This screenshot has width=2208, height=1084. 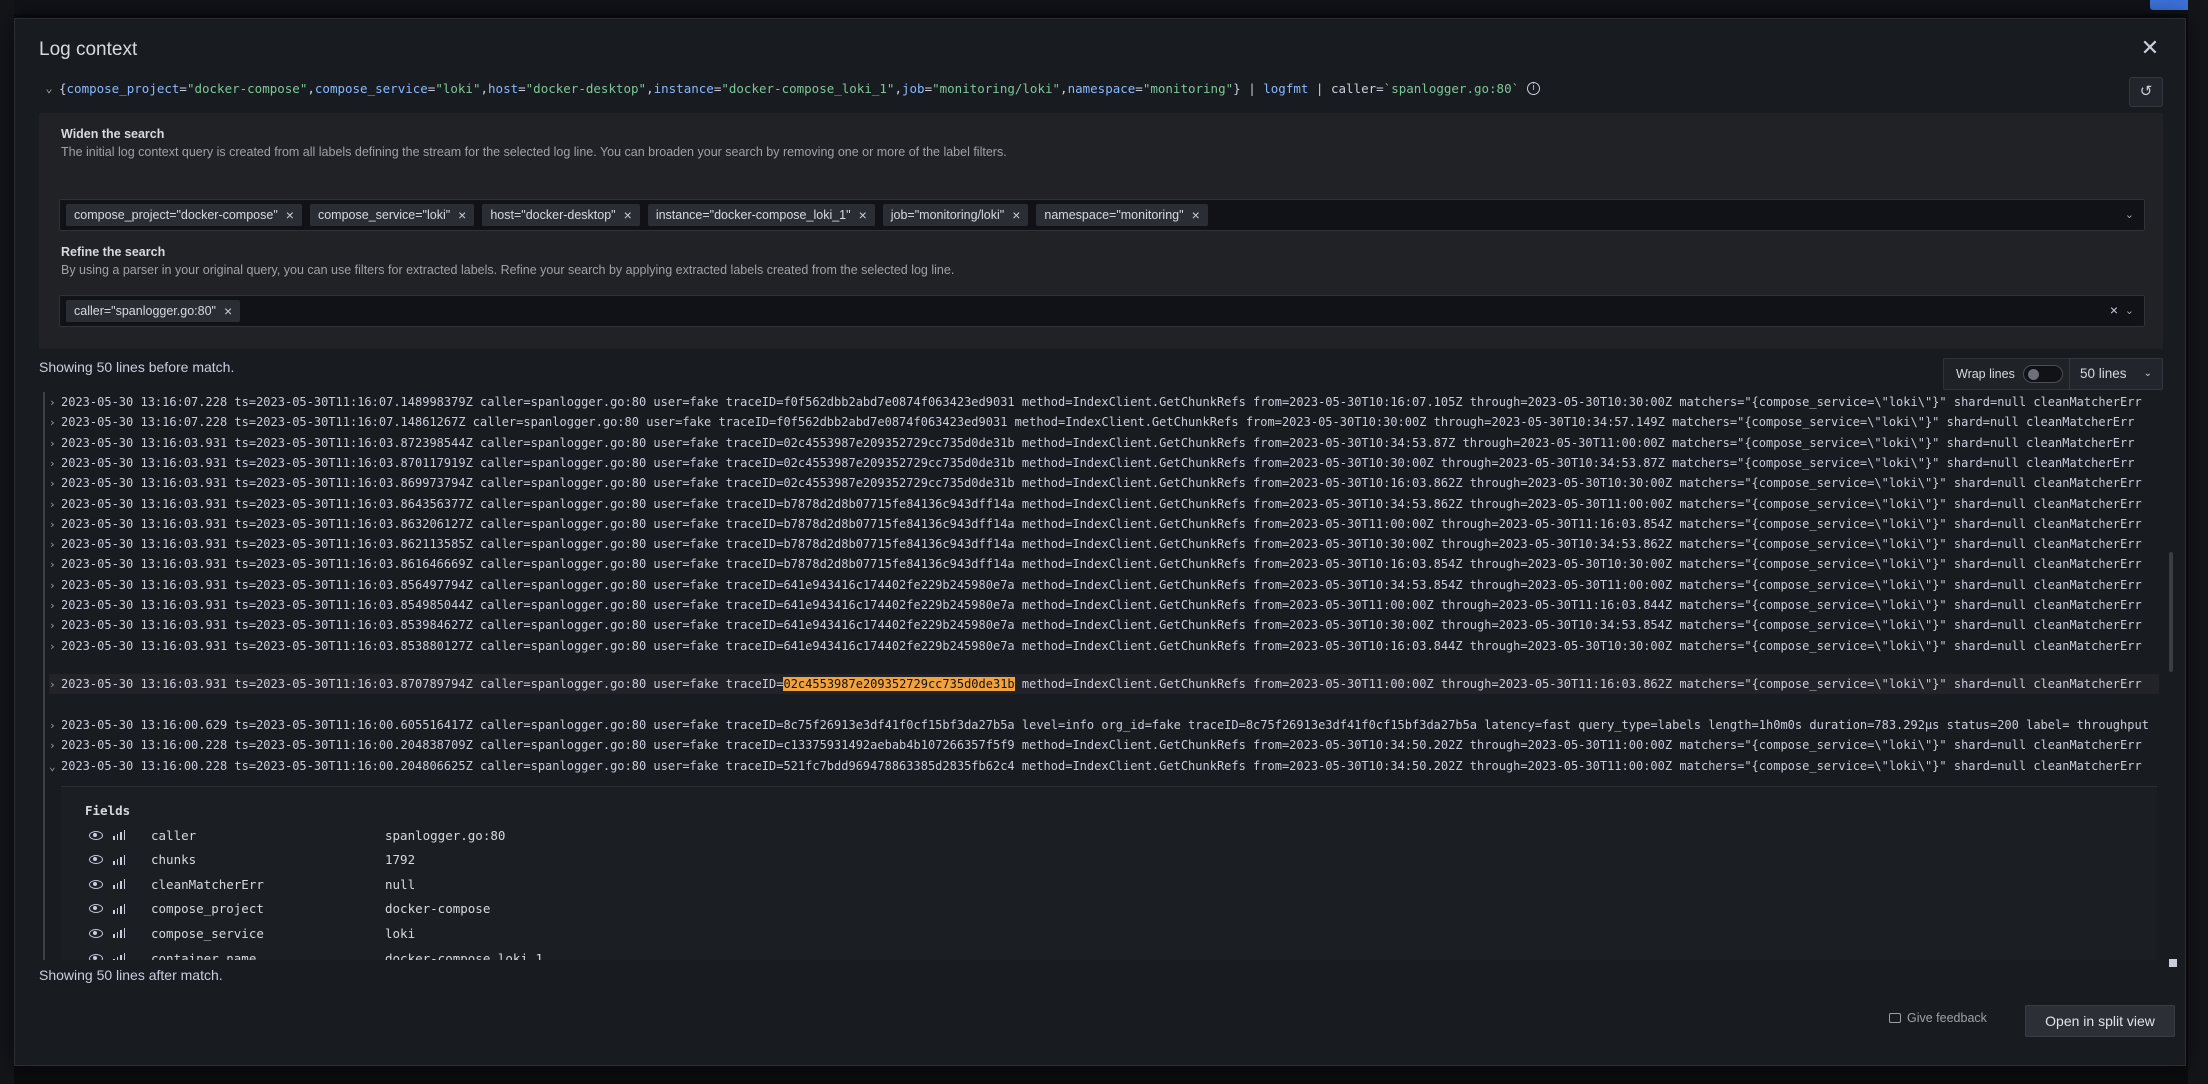 I want to click on wrap-lines-toggle, so click(x=2043, y=374).